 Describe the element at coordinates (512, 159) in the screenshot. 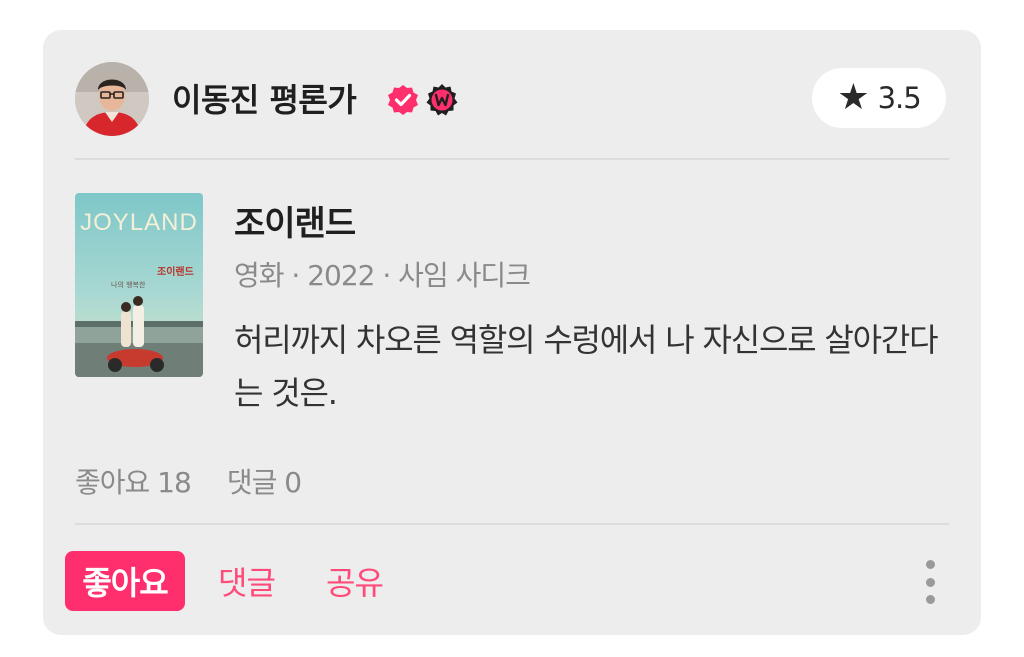

I see `header-divider` at that location.